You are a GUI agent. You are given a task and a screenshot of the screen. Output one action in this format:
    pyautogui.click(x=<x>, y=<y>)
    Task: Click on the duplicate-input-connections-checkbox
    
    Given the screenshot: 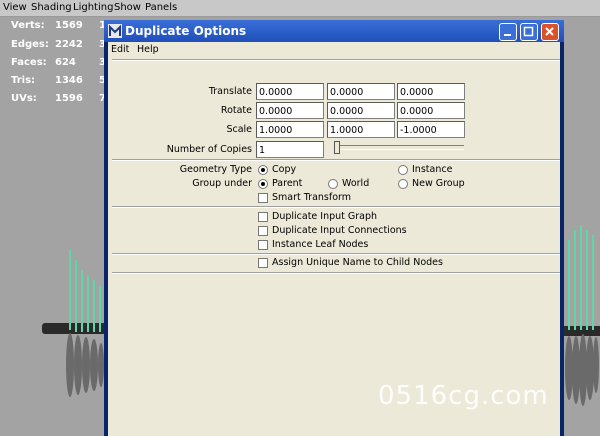 What is the action you would take?
    pyautogui.click(x=263, y=231)
    